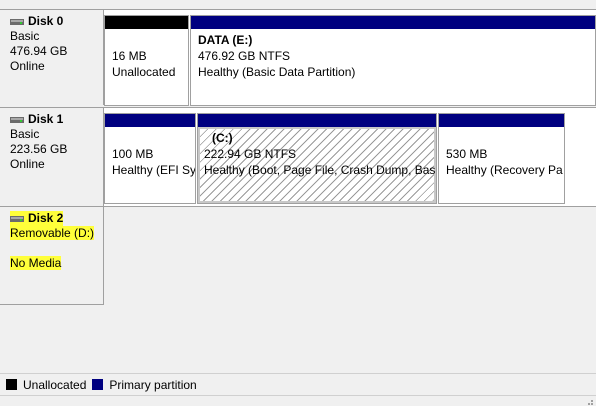 The height and width of the screenshot is (406, 596). Describe the element at coordinates (244, 56) in the screenshot. I see `partition-size: 476.92 GB NTFS` at that location.